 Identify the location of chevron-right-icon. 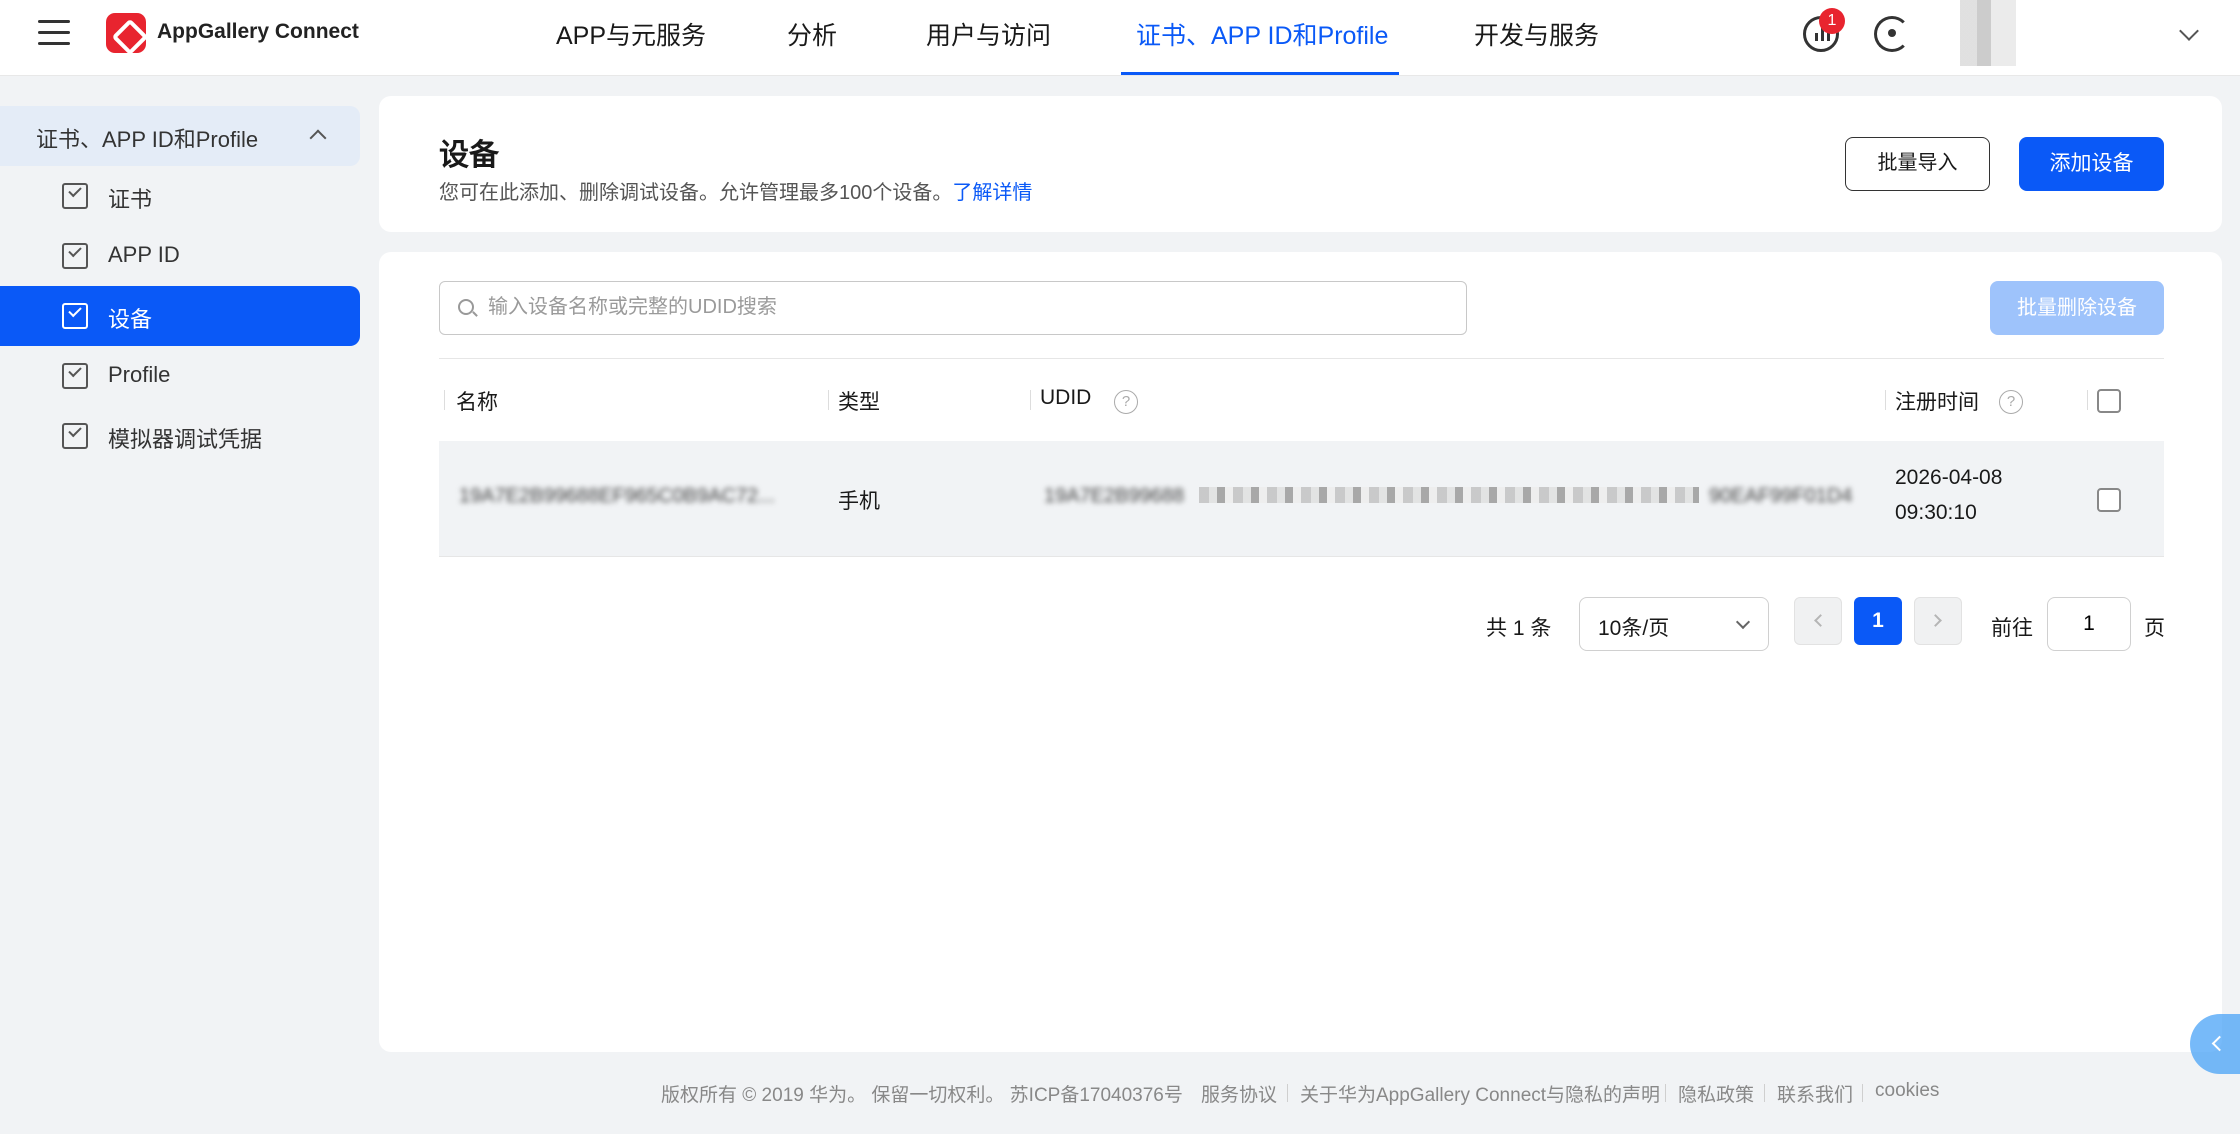
(1935, 620).